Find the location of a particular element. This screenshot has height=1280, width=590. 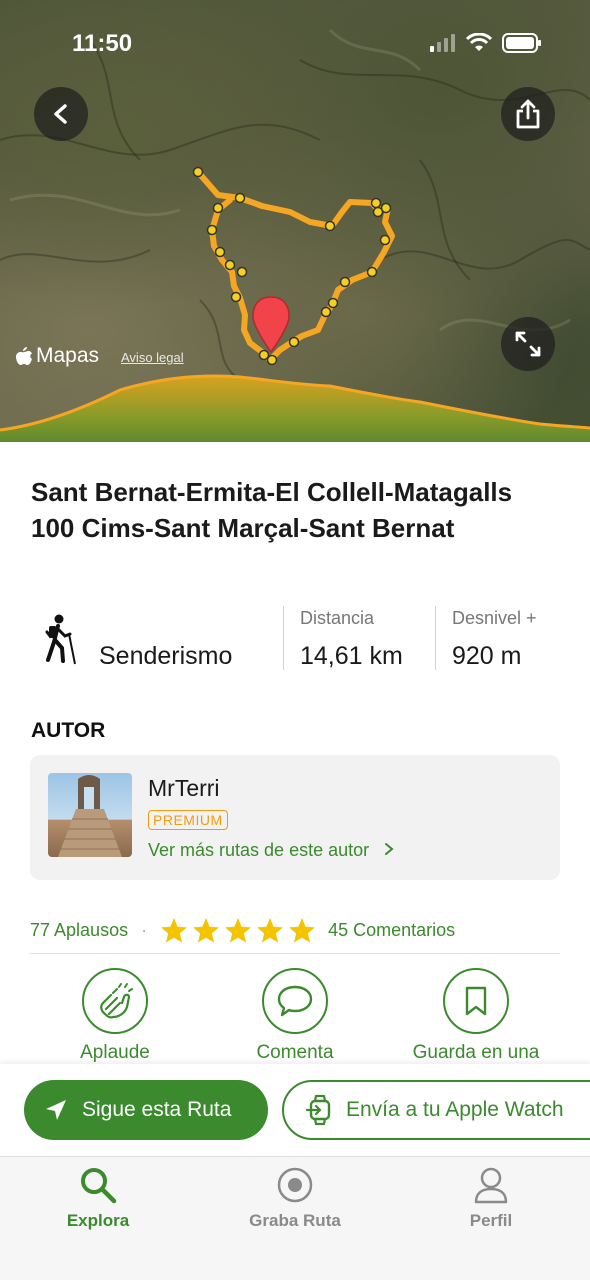

author-photo-image is located at coordinates (90, 816).